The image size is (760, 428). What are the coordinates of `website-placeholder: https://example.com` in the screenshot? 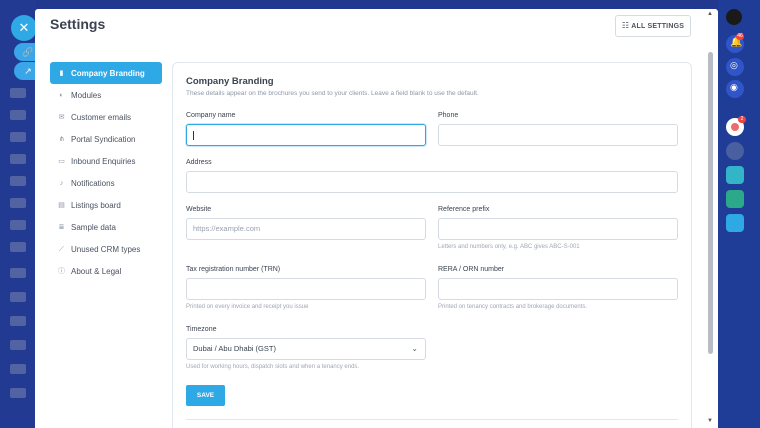 It's located at (227, 228).